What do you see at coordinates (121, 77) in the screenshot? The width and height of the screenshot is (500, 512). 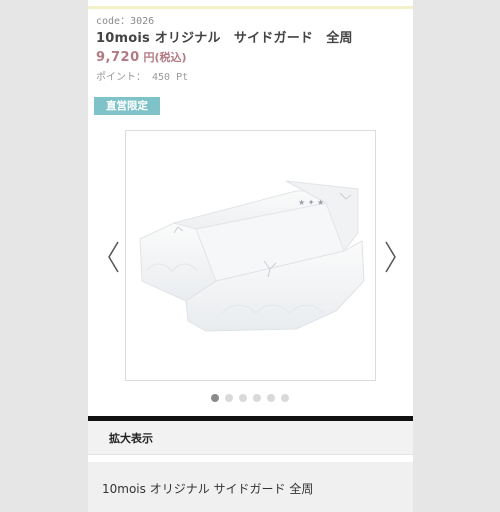 I see `points-label: ポイント：` at bounding box center [121, 77].